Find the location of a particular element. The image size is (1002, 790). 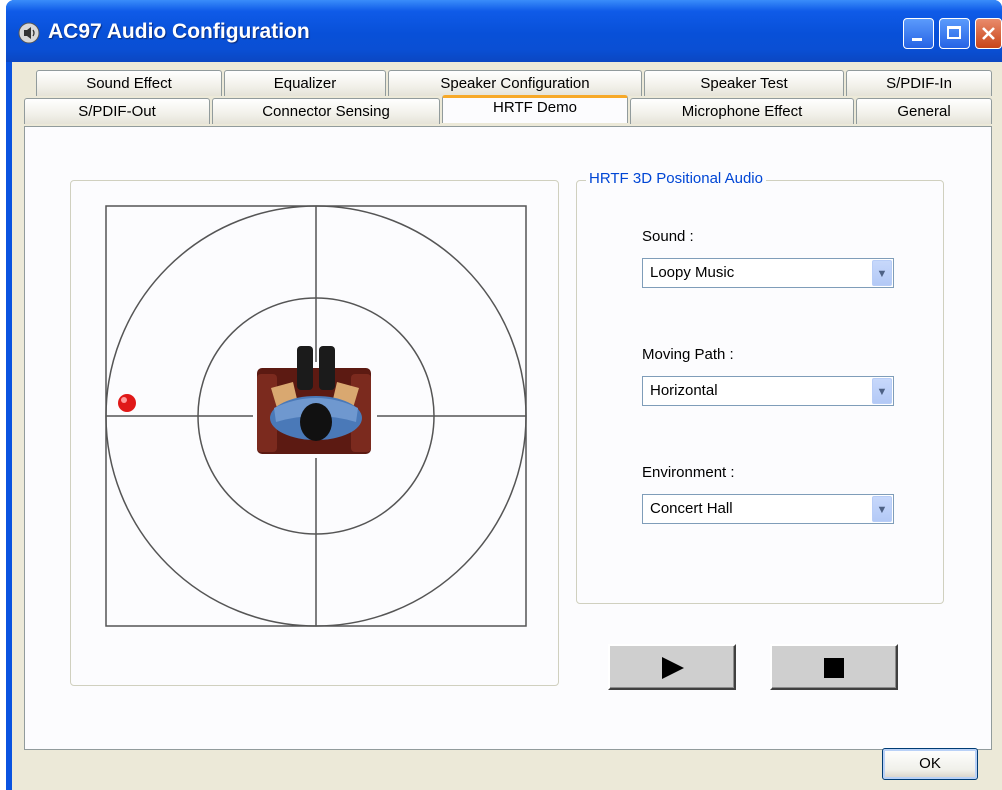

close-icon is located at coordinates (988, 33).